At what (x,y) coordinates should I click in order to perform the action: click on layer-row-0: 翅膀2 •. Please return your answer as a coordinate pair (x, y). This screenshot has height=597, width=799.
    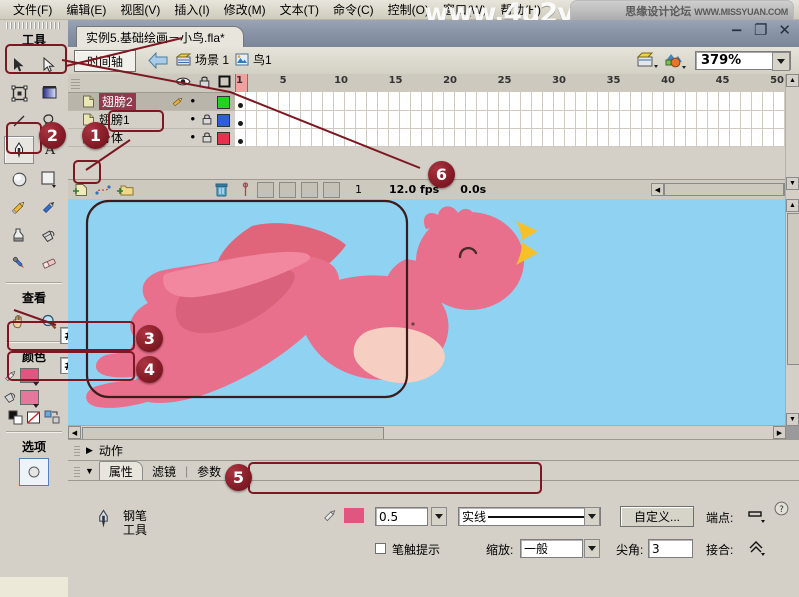
    Looking at the image, I should click on (151, 102).